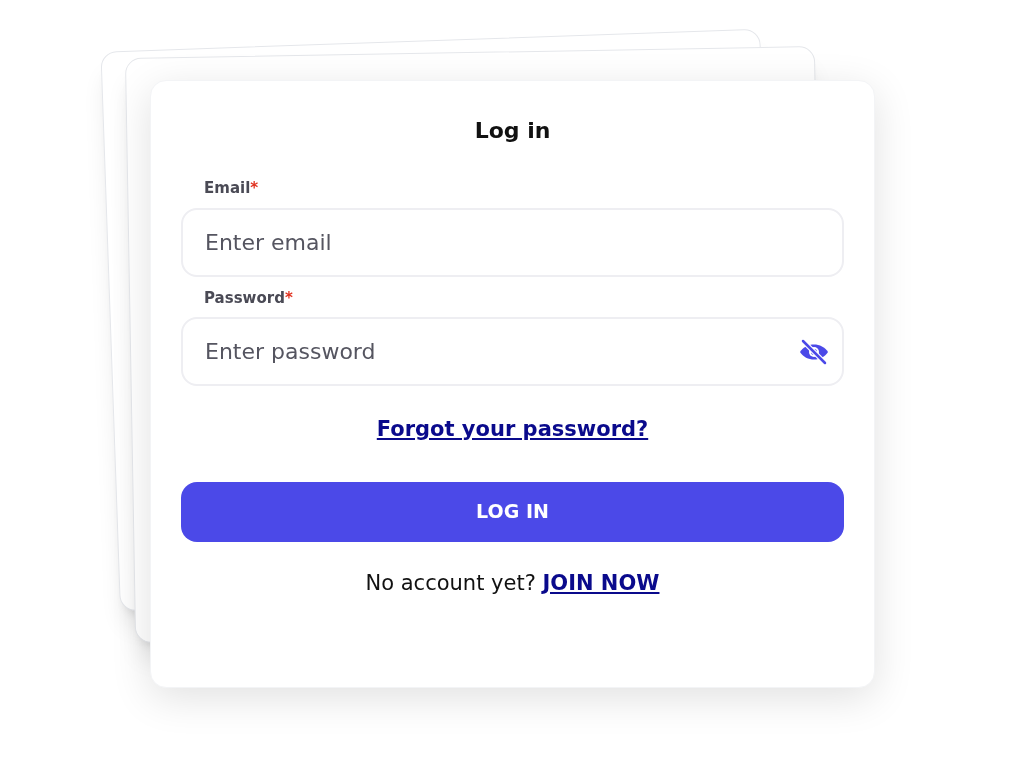  Describe the element at coordinates (512, 351) in the screenshot. I see `password-field: Enter password` at that location.